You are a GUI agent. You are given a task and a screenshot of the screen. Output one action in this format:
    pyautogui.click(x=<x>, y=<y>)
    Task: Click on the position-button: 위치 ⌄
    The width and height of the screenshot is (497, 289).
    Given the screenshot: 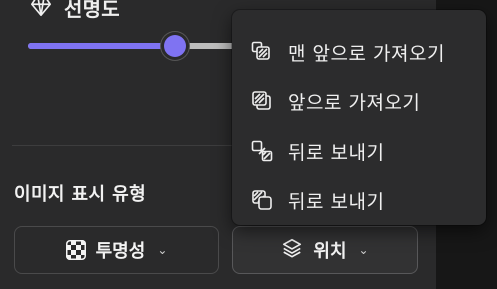 What is the action you would take?
    pyautogui.click(x=325, y=250)
    